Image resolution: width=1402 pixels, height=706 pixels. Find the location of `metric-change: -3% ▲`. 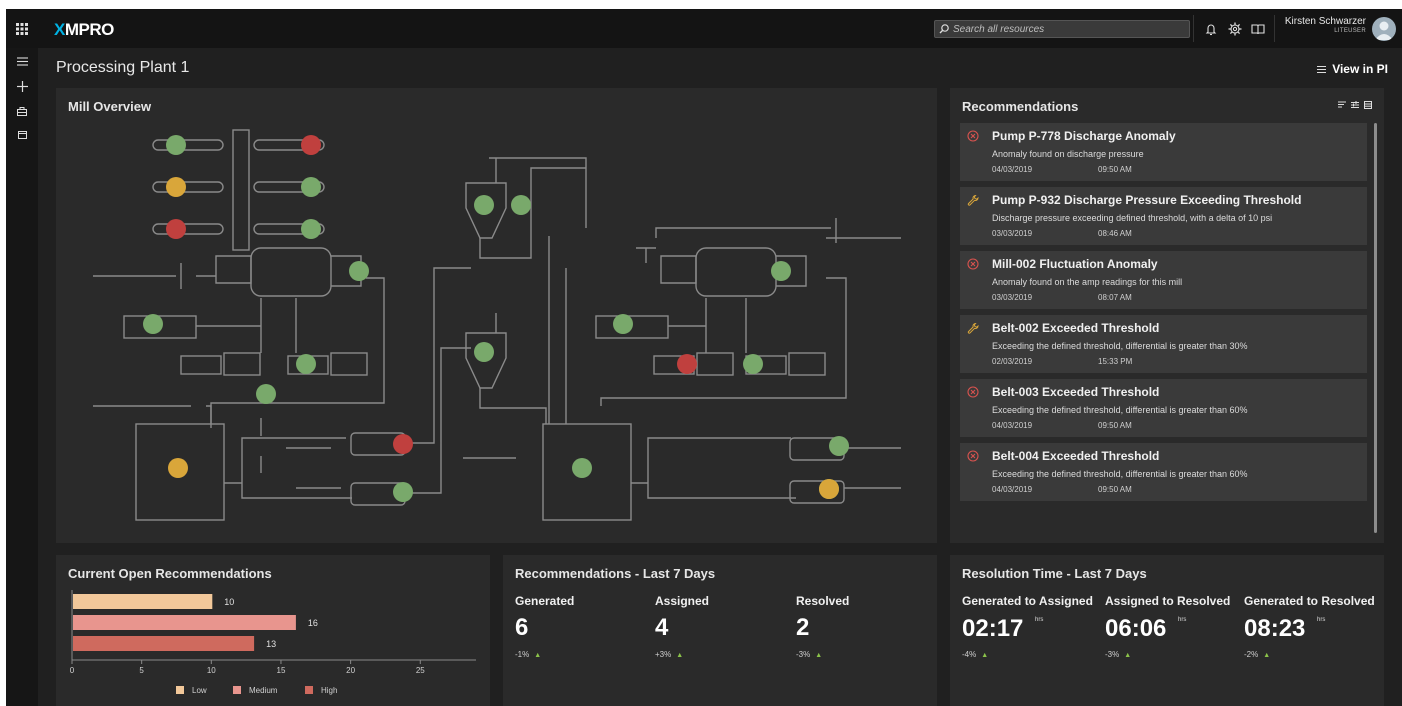

metric-change: -3% ▲ is located at coordinates (809, 654).